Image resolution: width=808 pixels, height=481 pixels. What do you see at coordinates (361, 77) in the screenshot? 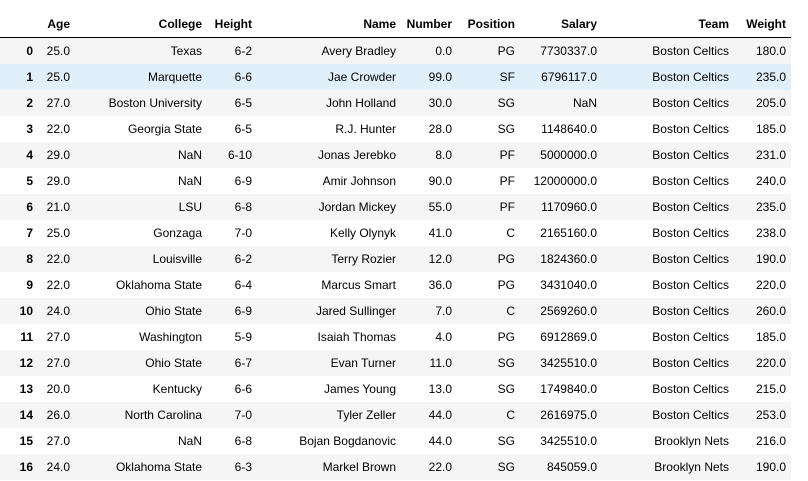
I see `table-cell: Jae Crowder` at bounding box center [361, 77].